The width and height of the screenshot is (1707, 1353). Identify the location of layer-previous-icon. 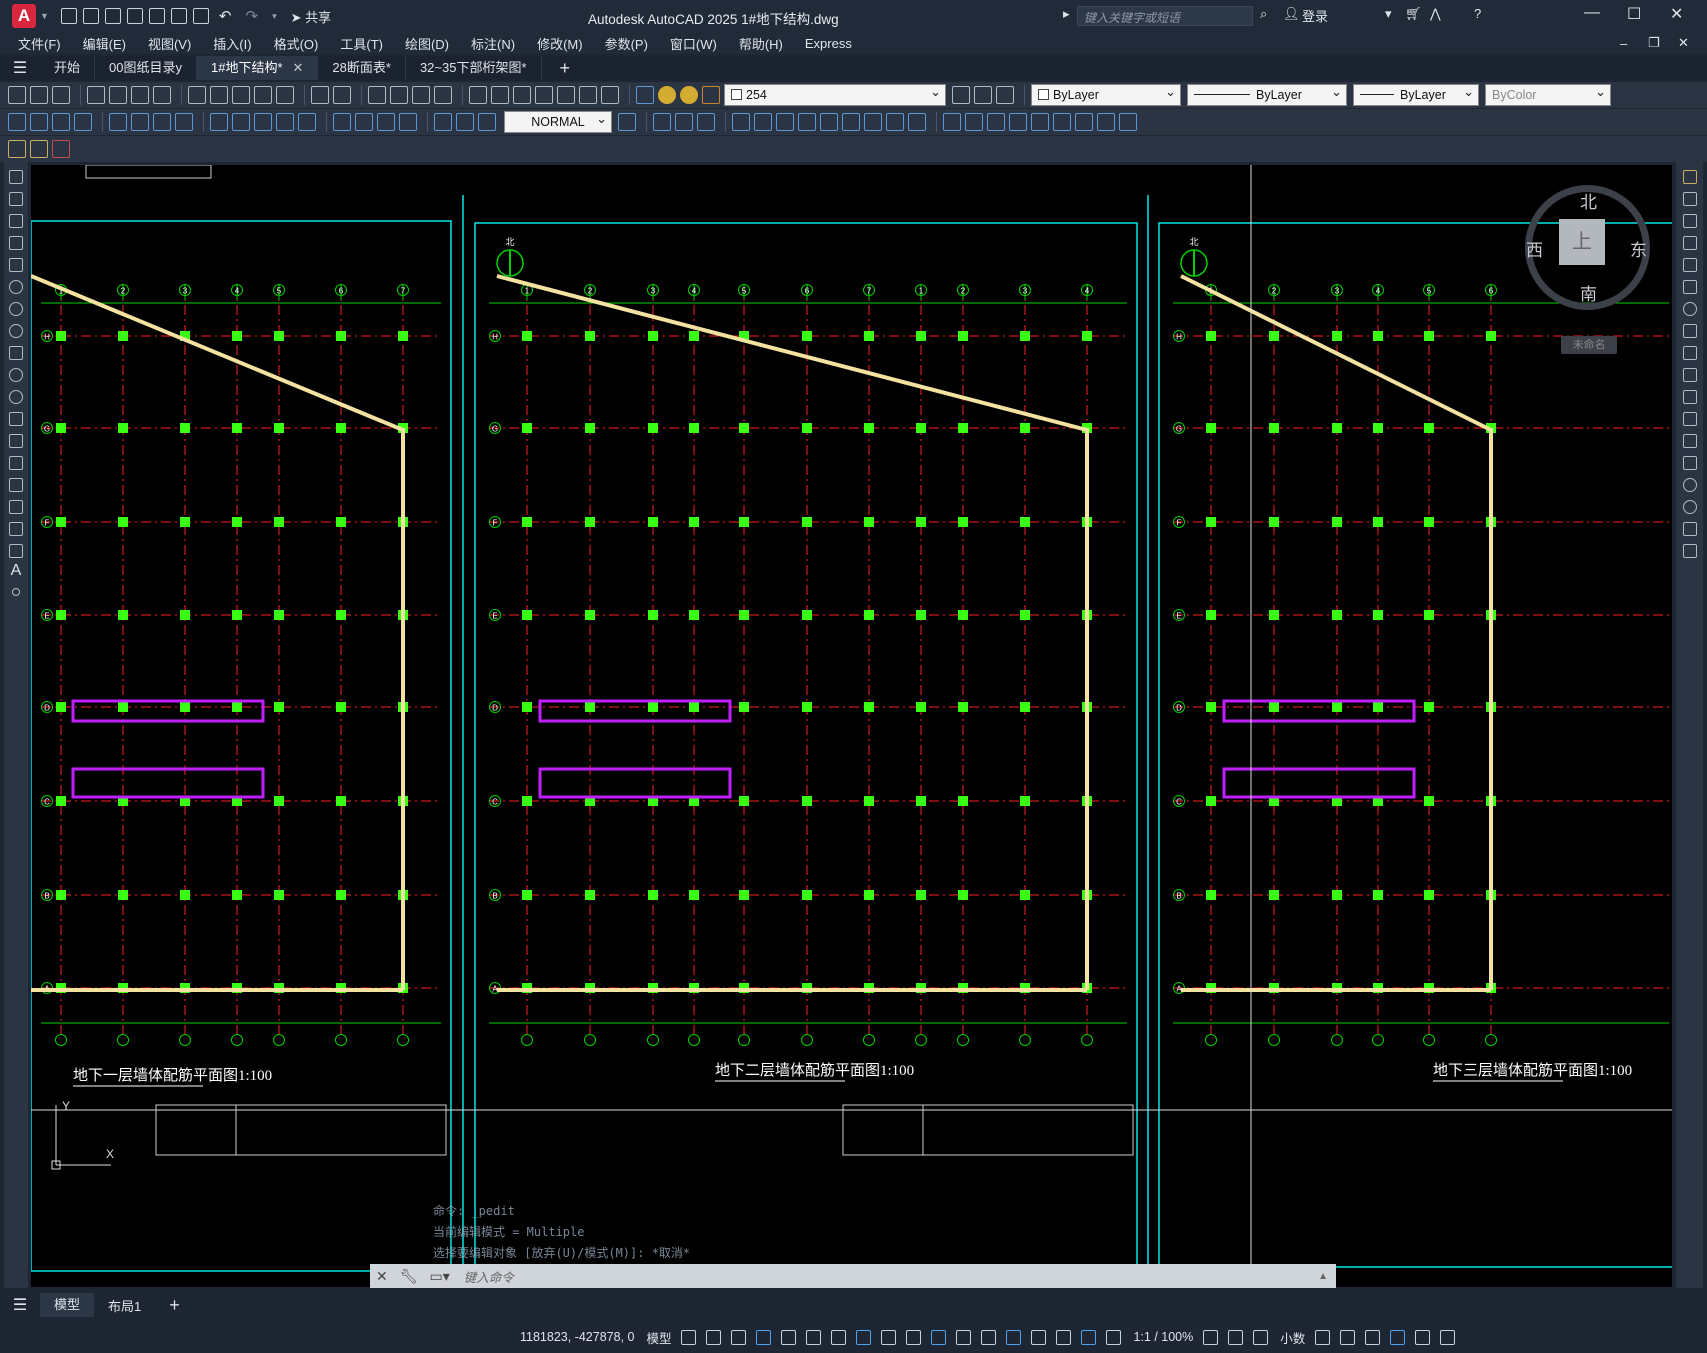
(983, 95).